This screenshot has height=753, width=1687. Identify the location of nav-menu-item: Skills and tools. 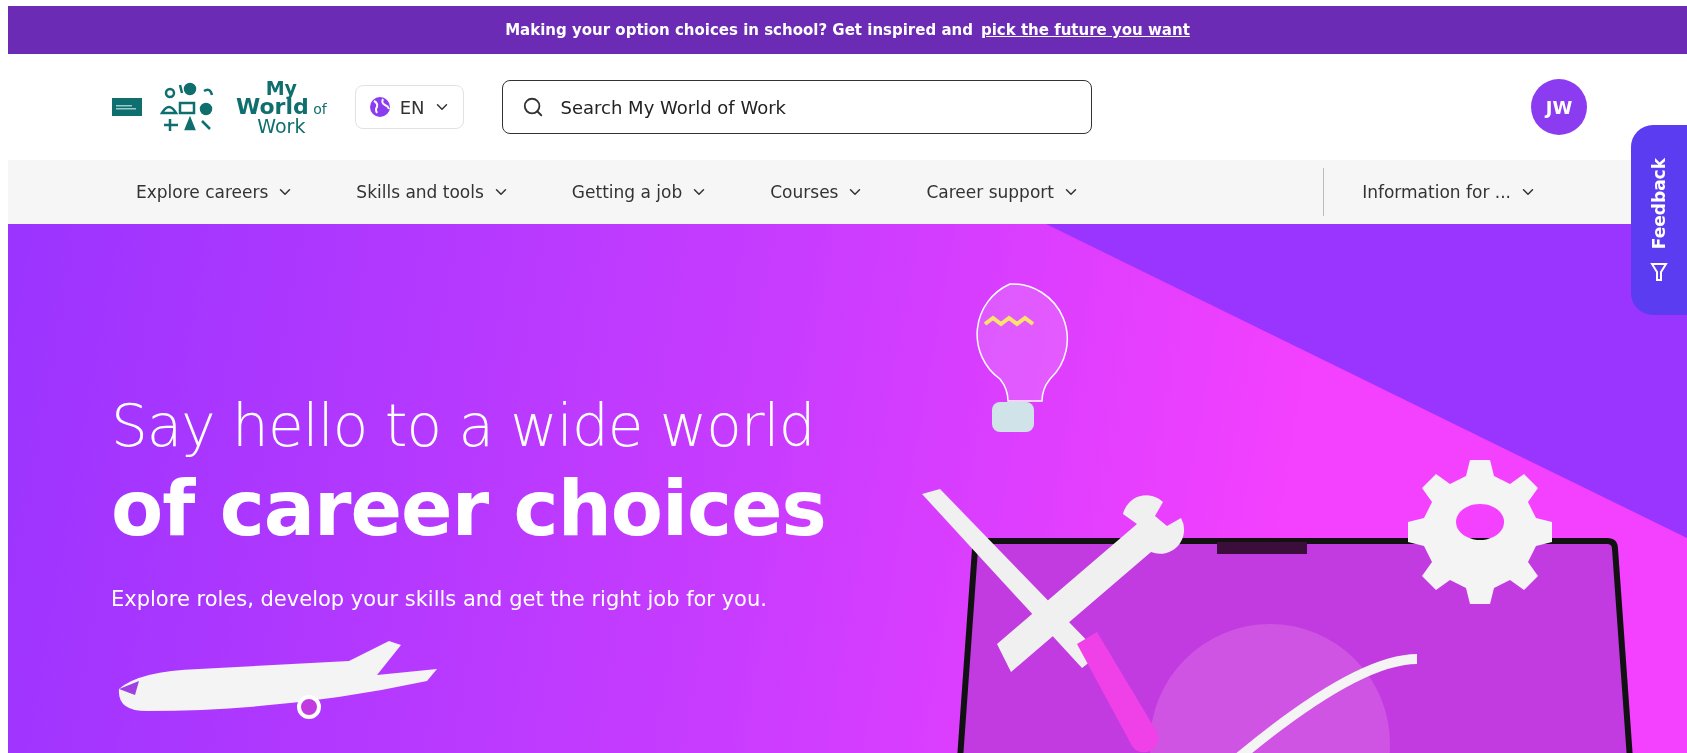
(433, 192).